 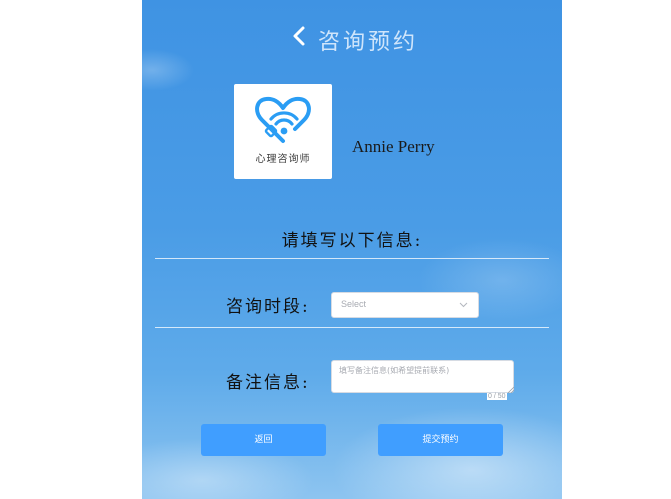 What do you see at coordinates (511, 390) in the screenshot?
I see `resize-handle-icon` at bounding box center [511, 390].